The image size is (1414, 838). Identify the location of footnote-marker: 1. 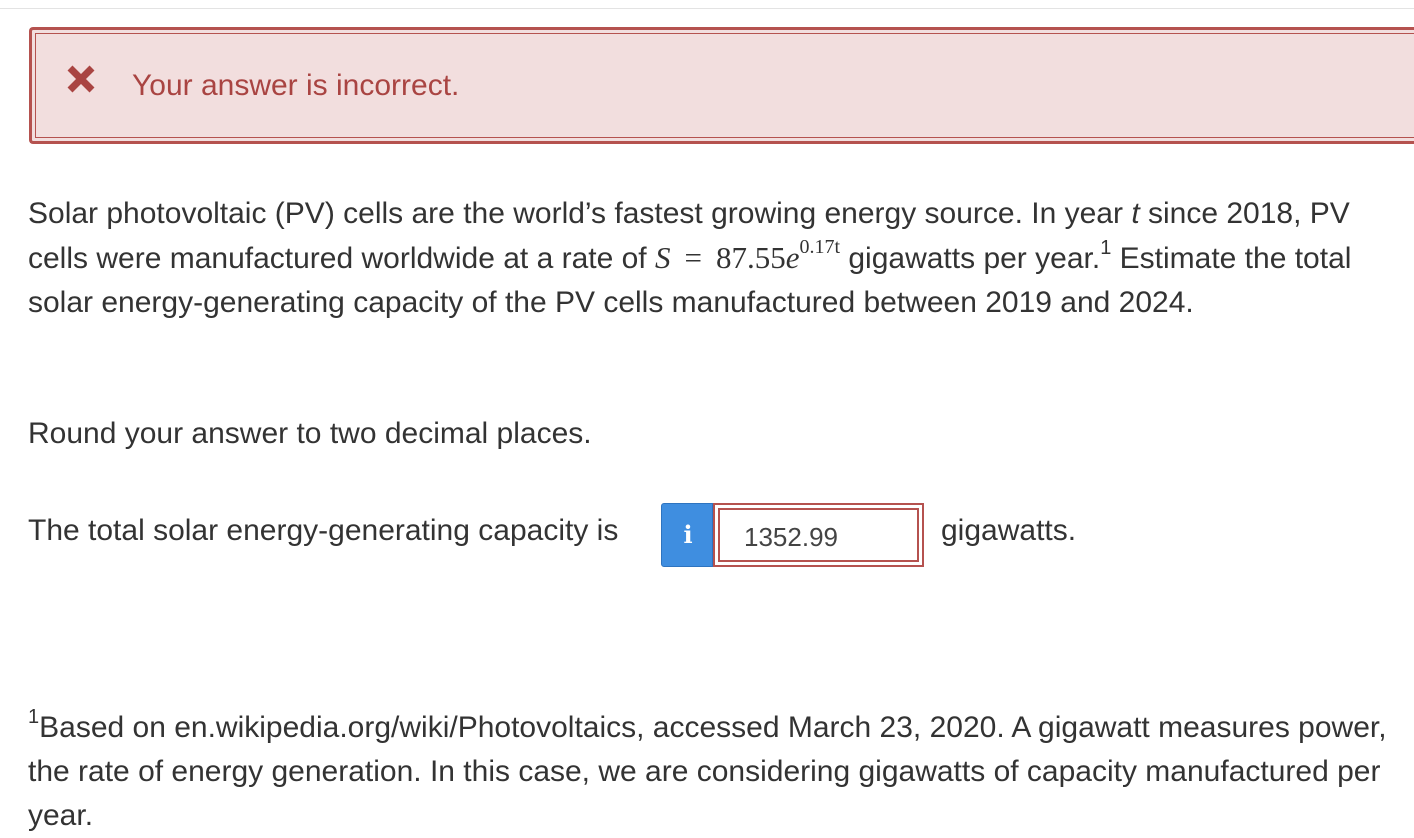
(34, 717).